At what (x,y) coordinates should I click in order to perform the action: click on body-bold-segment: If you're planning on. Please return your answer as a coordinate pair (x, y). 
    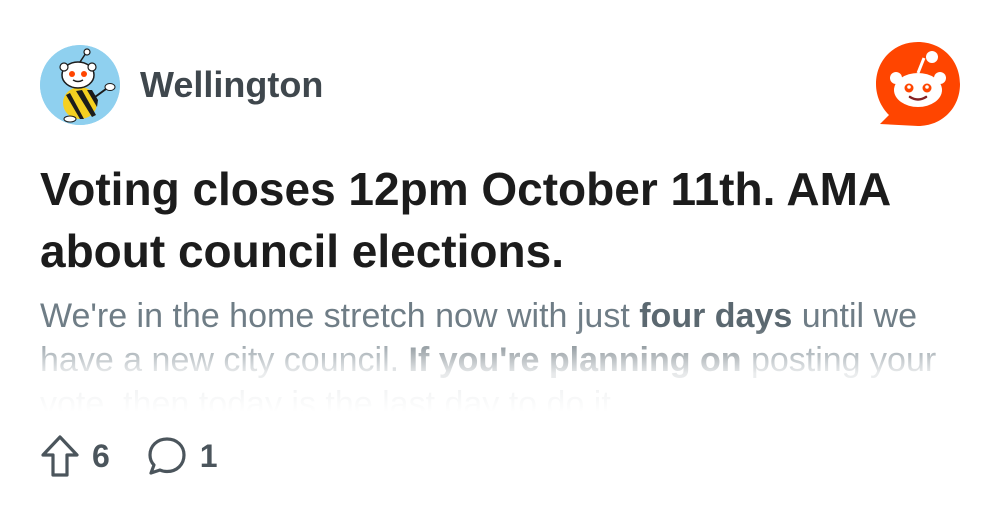
    Looking at the image, I should click on (575, 360).